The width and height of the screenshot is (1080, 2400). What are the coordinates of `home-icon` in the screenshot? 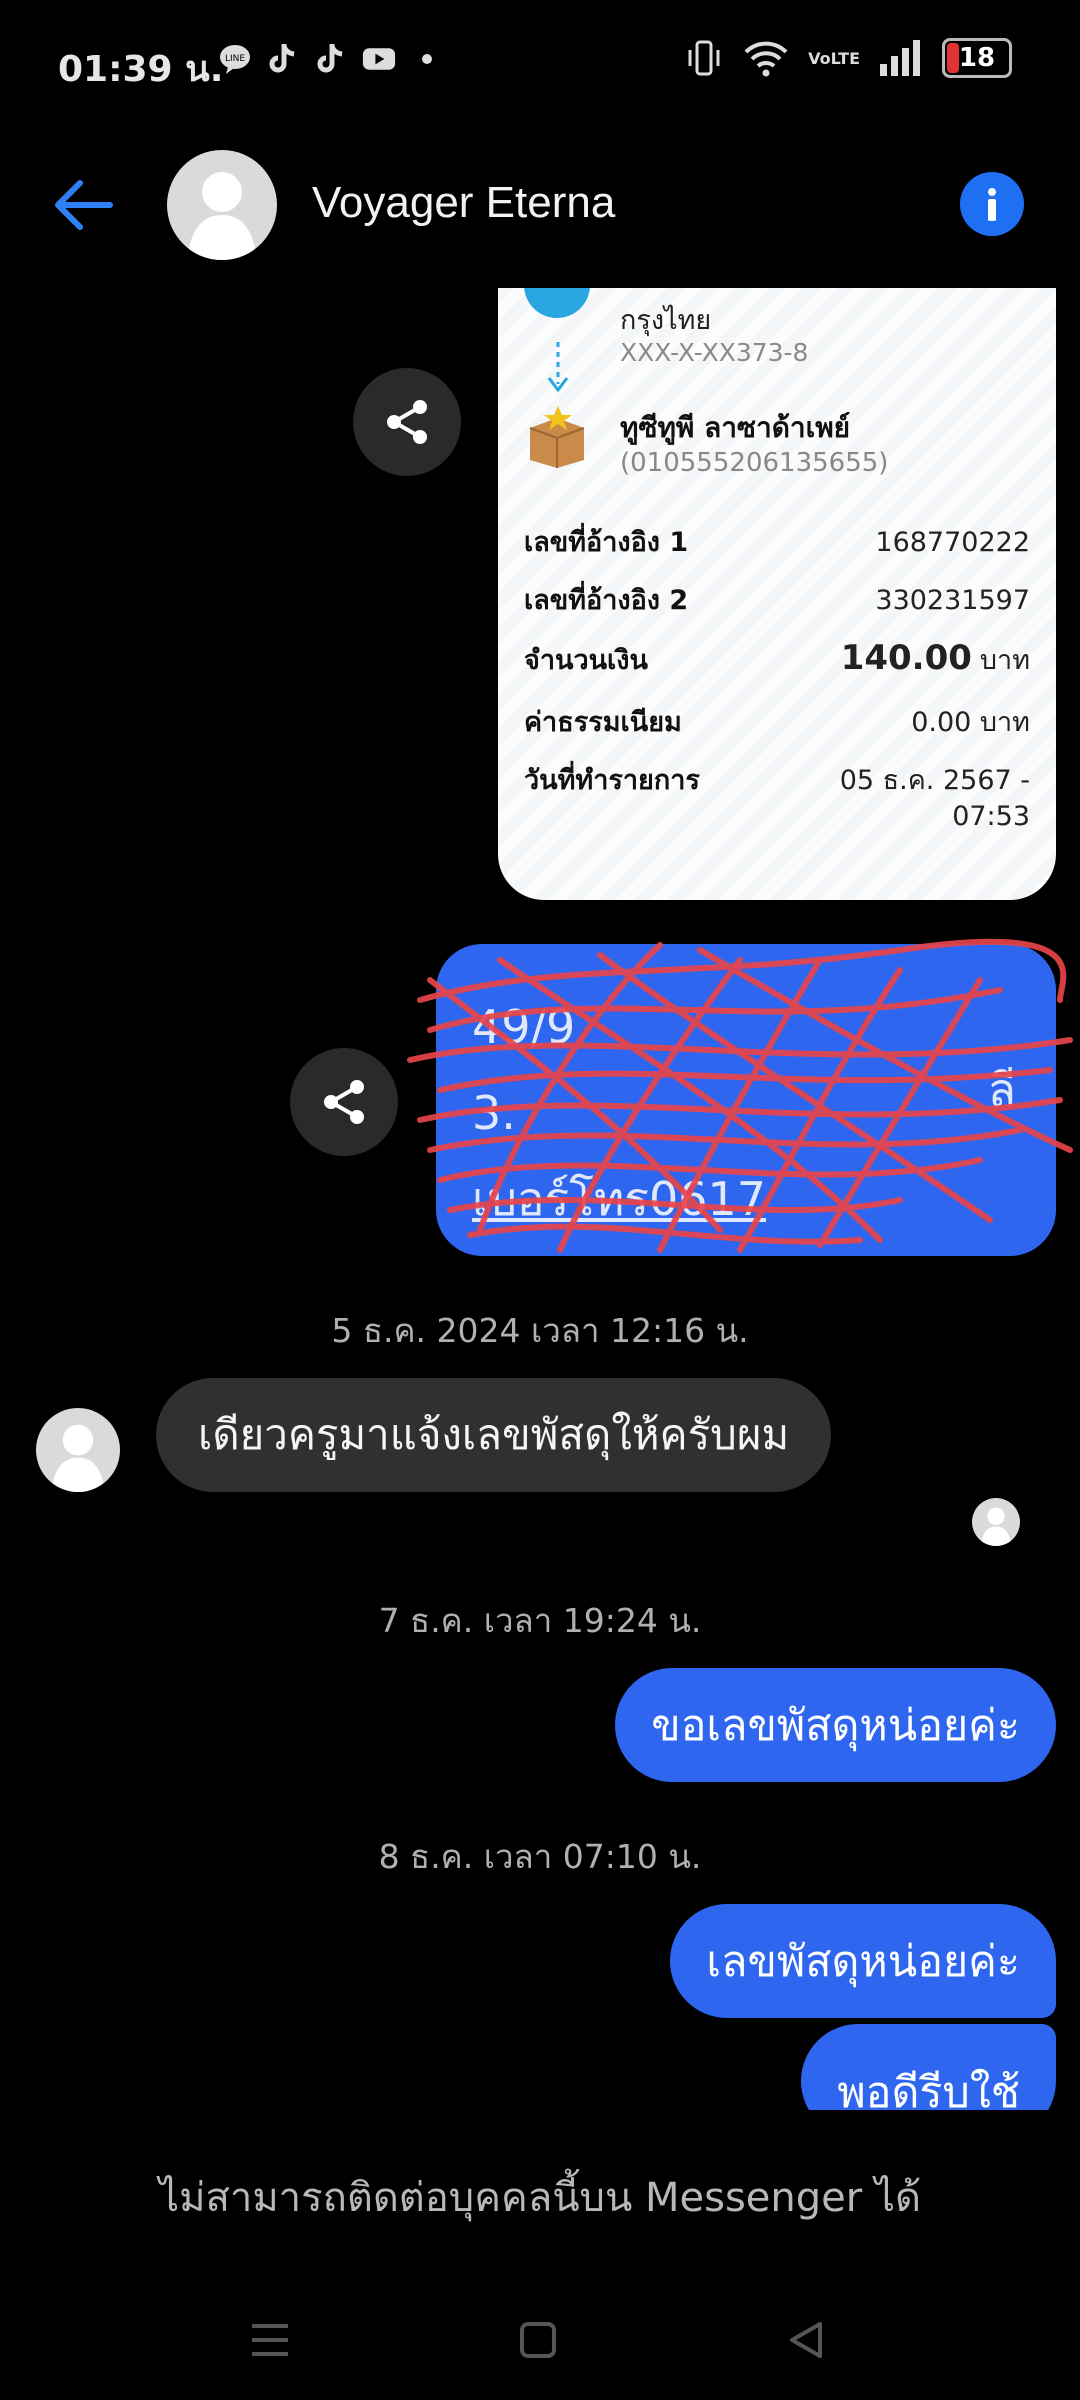 It's located at (538, 2340).